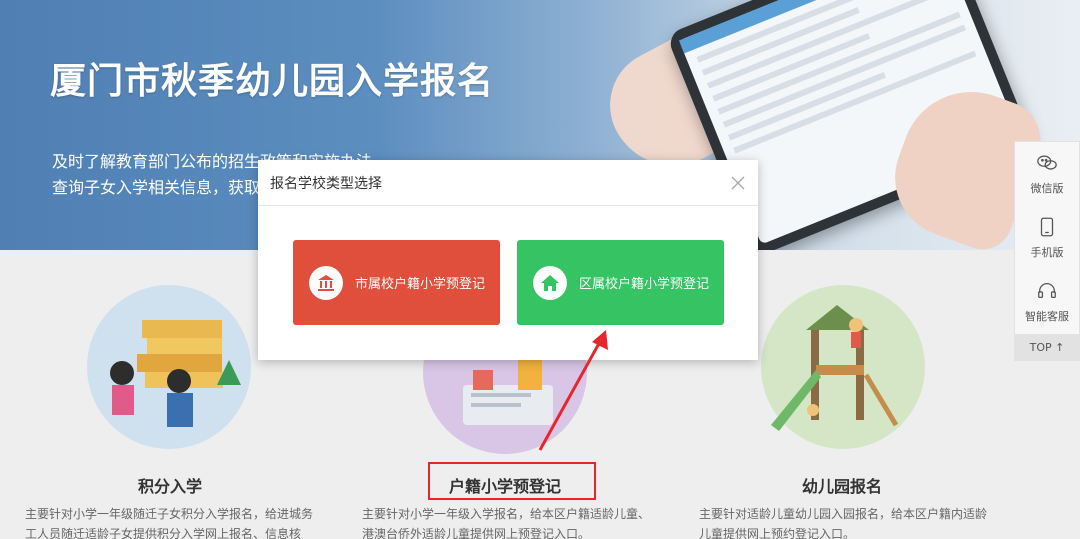 This screenshot has height=539, width=1080. I want to click on button-label: 市属校户籍小学预登记, so click(420, 284).